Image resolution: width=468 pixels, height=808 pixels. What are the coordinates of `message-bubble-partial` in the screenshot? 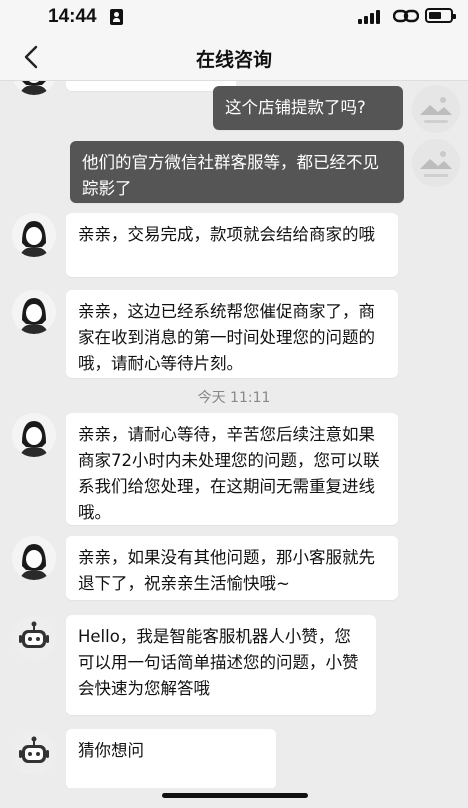 It's located at (151, 86).